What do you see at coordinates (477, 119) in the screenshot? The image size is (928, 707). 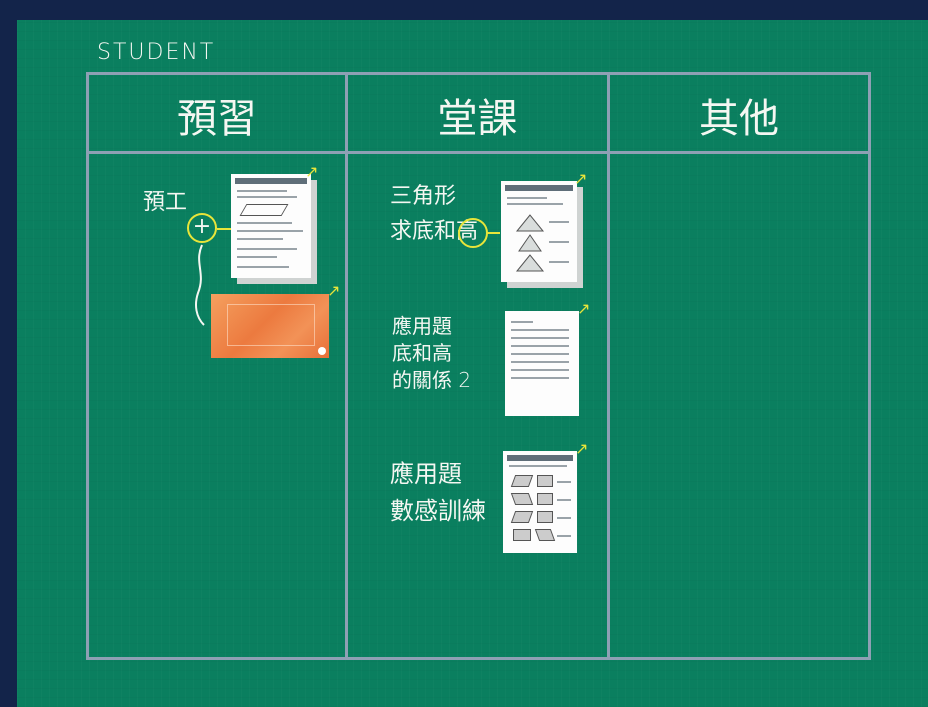 I see `column-header-lesson: 堂課` at bounding box center [477, 119].